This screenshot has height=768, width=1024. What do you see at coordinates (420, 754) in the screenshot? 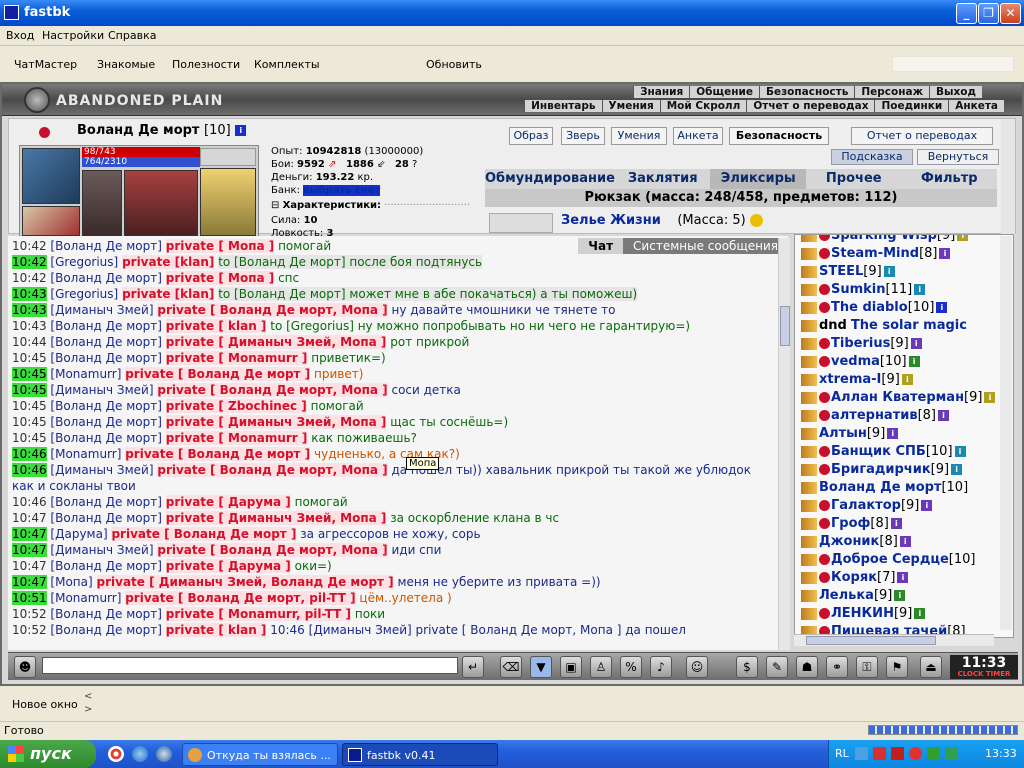
I see `task-fastbk: fastbk v0.41` at bounding box center [420, 754].